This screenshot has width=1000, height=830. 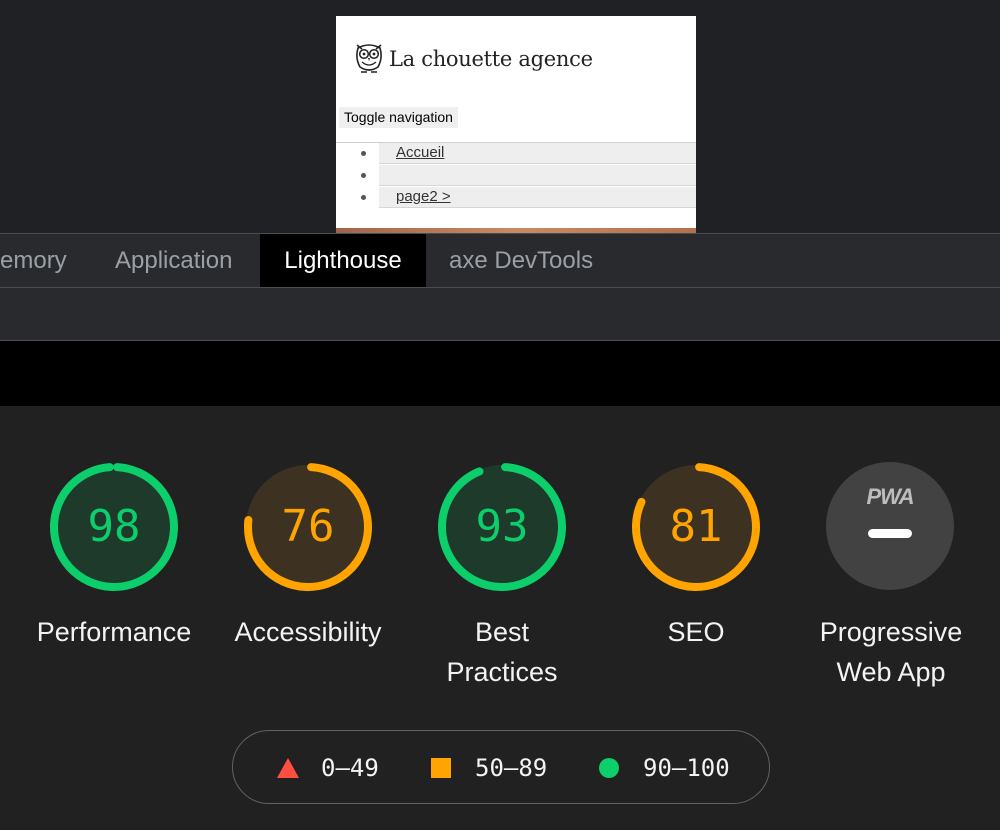 I want to click on score-gauge: 98, so click(x=114, y=527).